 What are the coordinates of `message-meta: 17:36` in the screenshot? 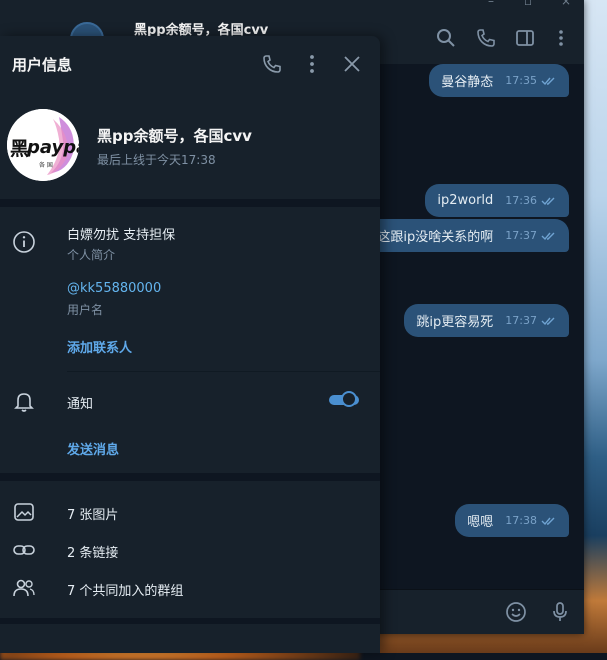 It's located at (531, 200).